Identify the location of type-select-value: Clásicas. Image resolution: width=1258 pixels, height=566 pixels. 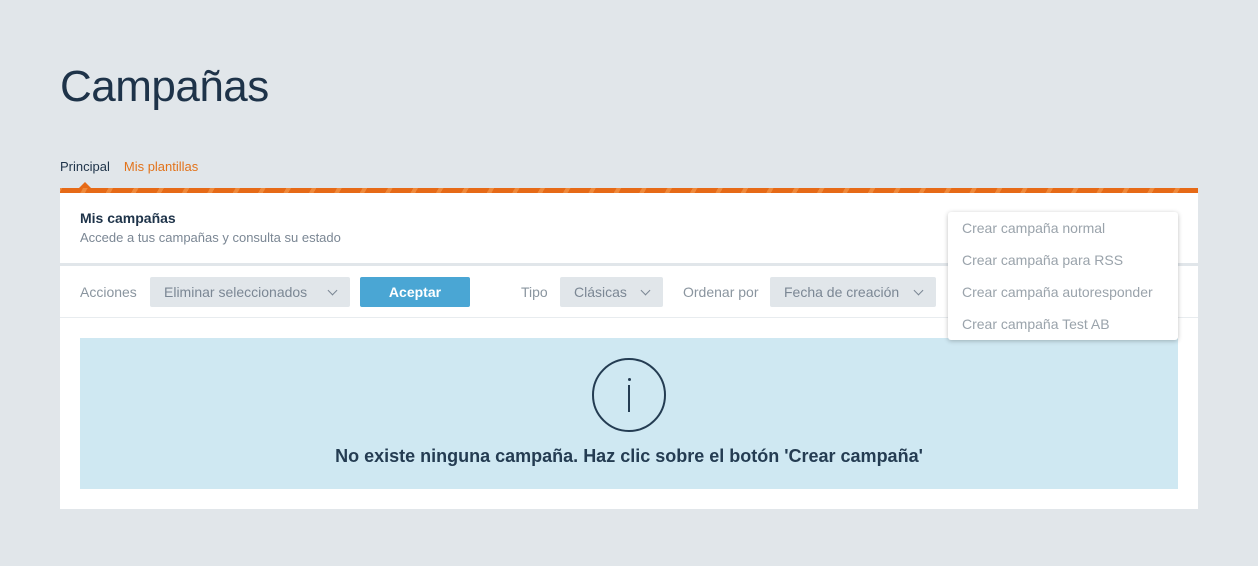
(600, 292).